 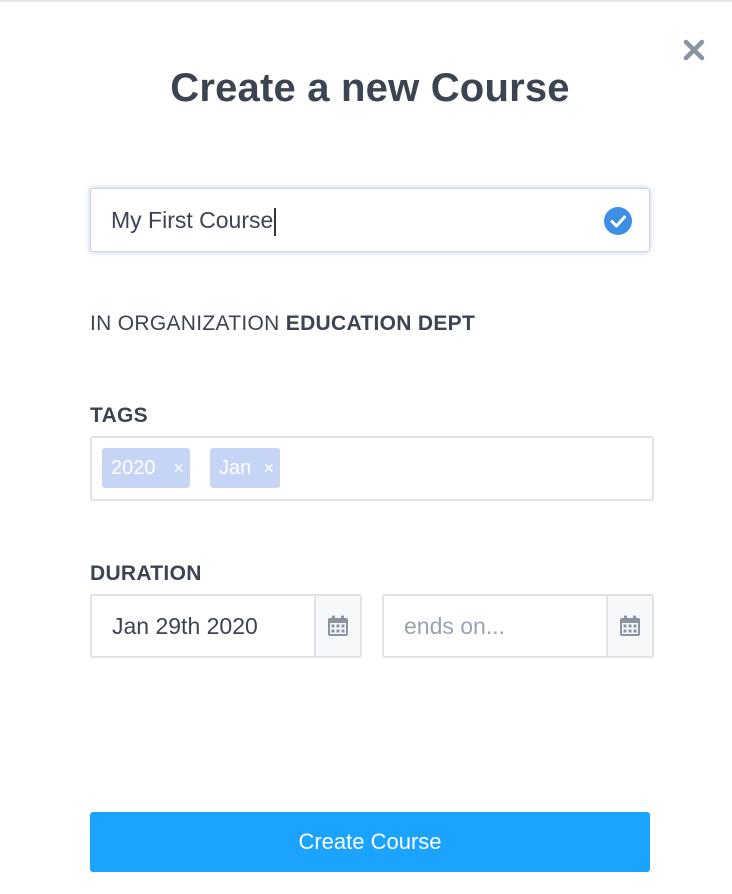 I want to click on organization-name: EDUCATION DEPT, so click(x=380, y=323).